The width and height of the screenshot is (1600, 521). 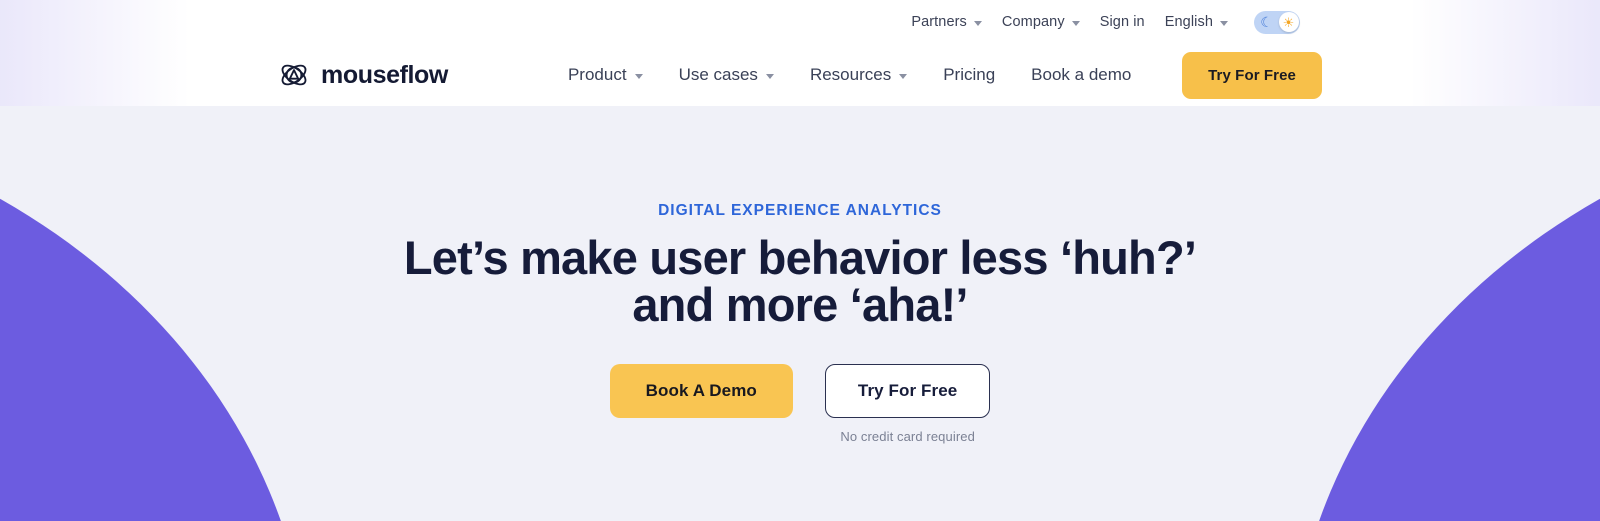 I want to click on topbar-item-partners: Partners, so click(x=946, y=22).